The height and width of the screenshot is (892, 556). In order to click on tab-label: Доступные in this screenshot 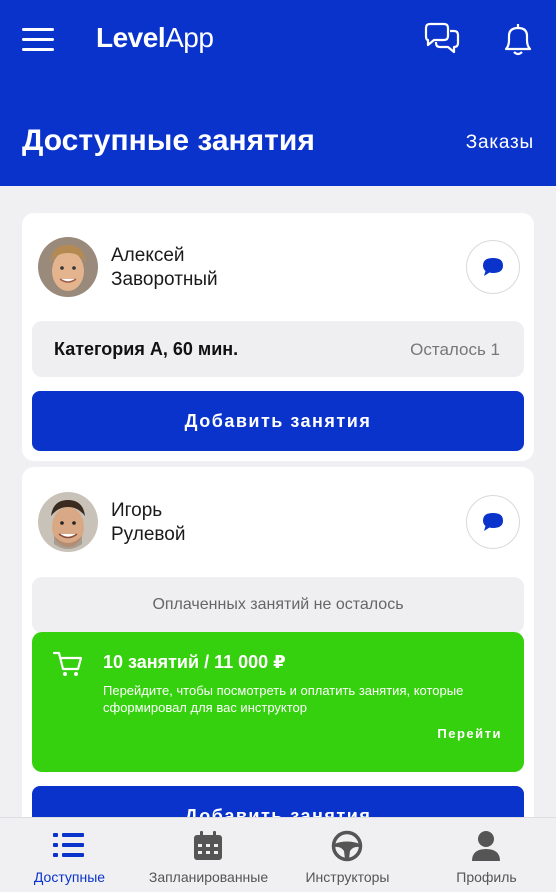, I will do `click(69, 877)`.